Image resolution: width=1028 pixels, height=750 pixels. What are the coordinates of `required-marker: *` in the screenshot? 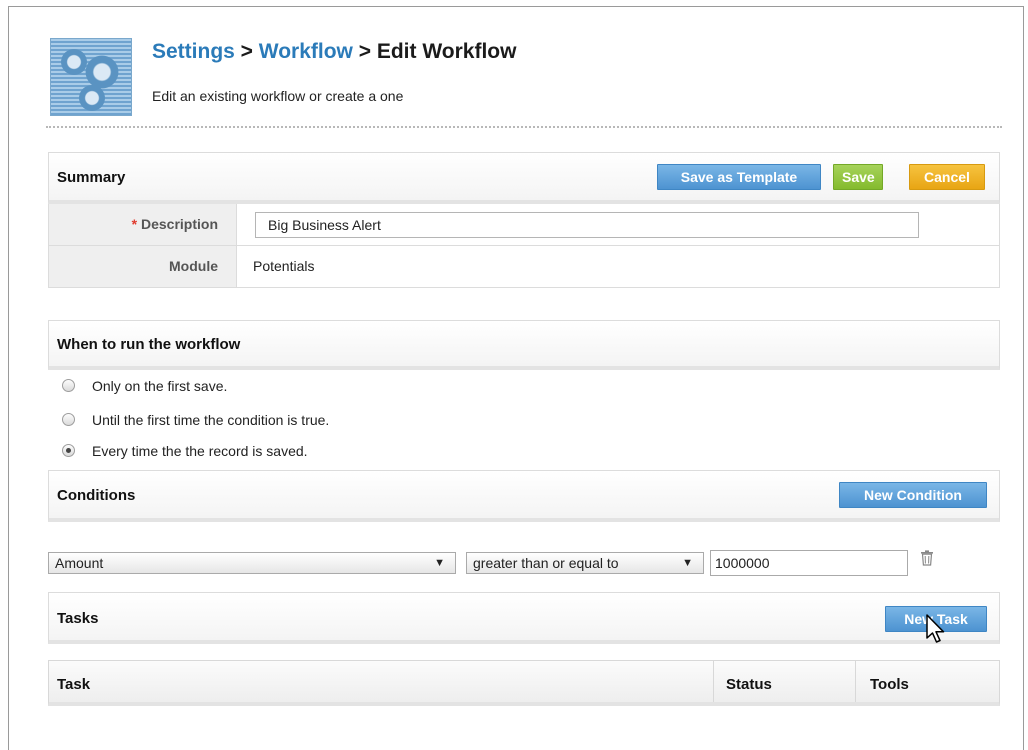 It's located at (134, 224).